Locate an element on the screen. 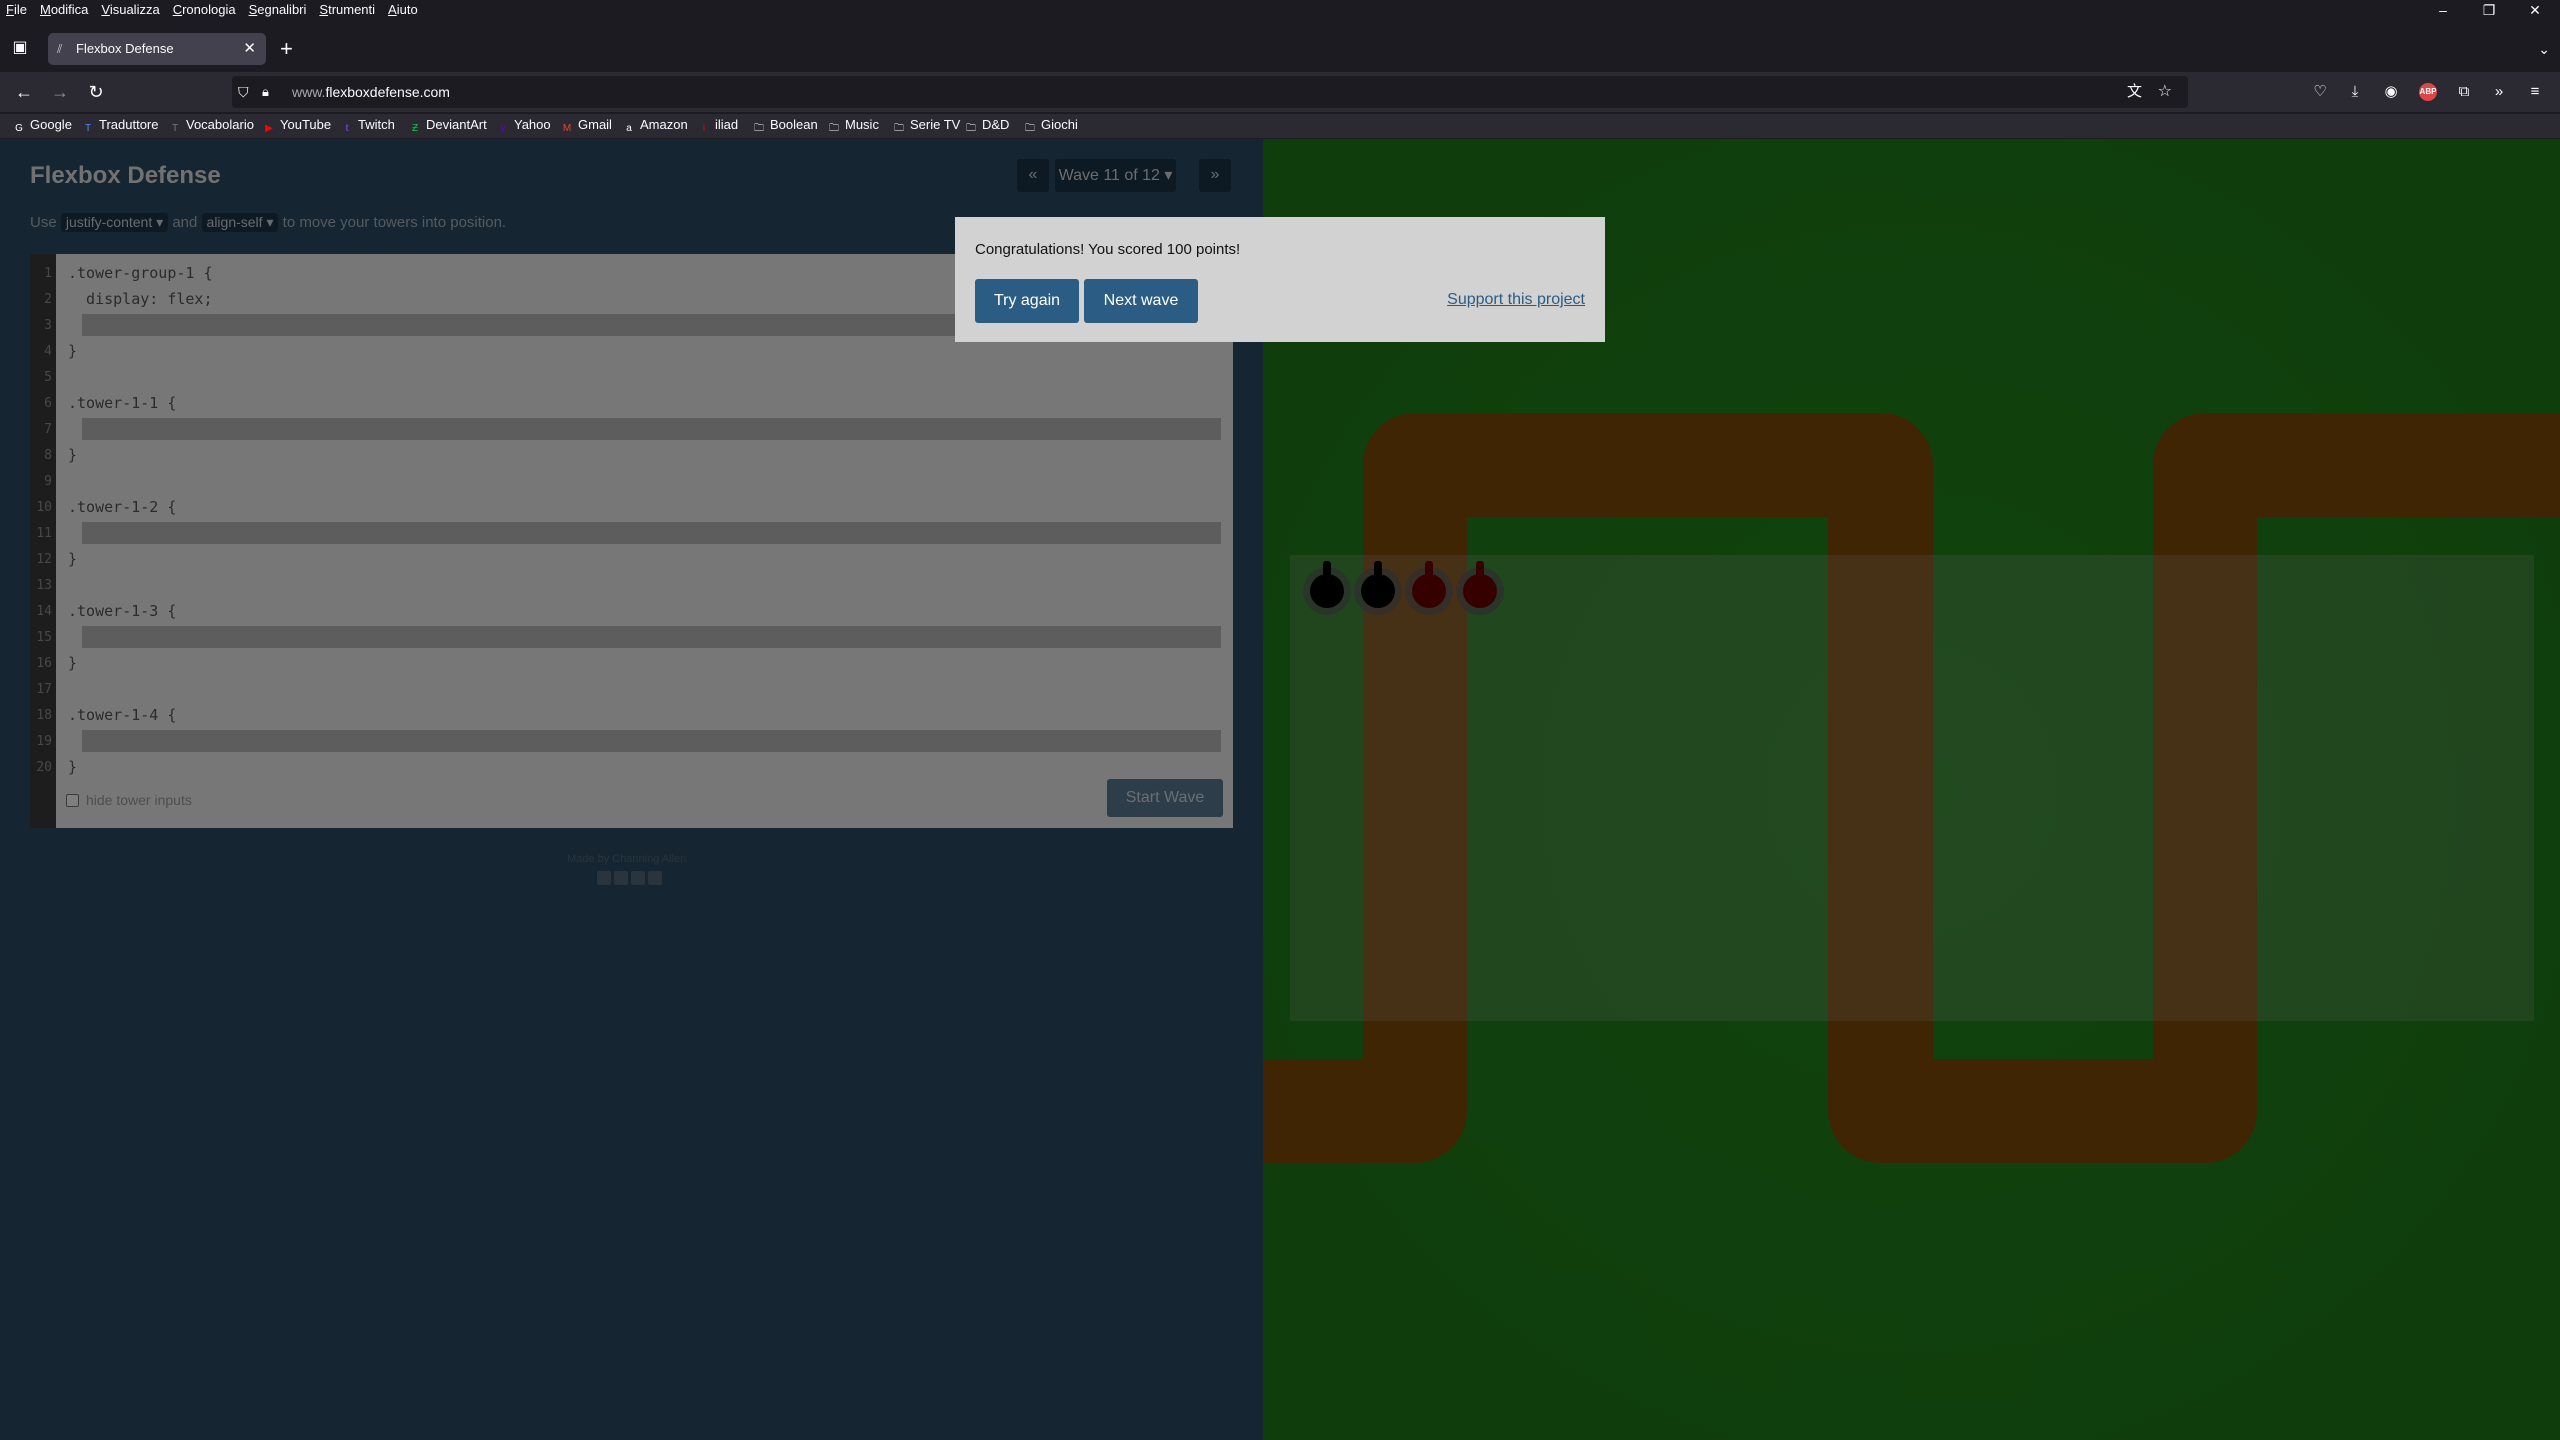  bookmark-iliad: i iliad is located at coordinates (717, 126).